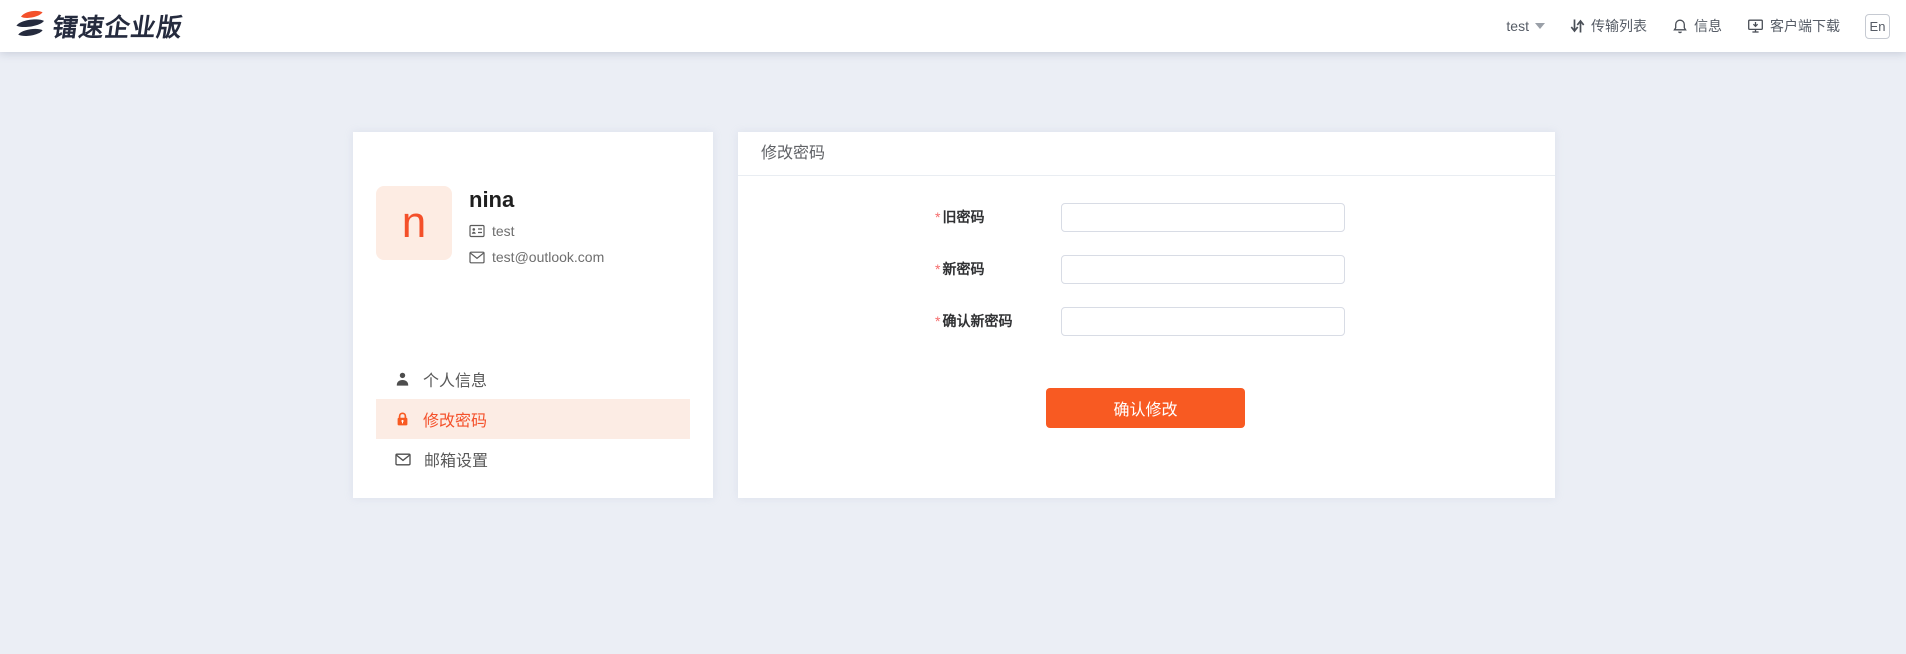 The image size is (1906, 654). I want to click on sidebar-item-label: 个人信息, so click(455, 381).